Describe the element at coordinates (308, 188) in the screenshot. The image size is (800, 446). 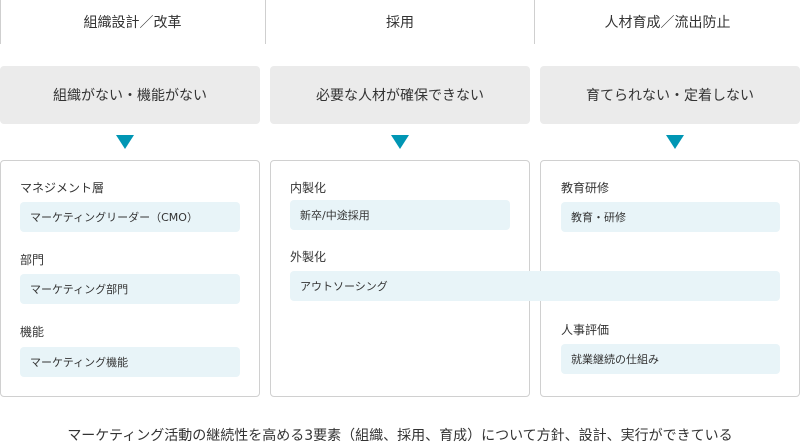
I see `label-insourcing: 内製化` at that location.